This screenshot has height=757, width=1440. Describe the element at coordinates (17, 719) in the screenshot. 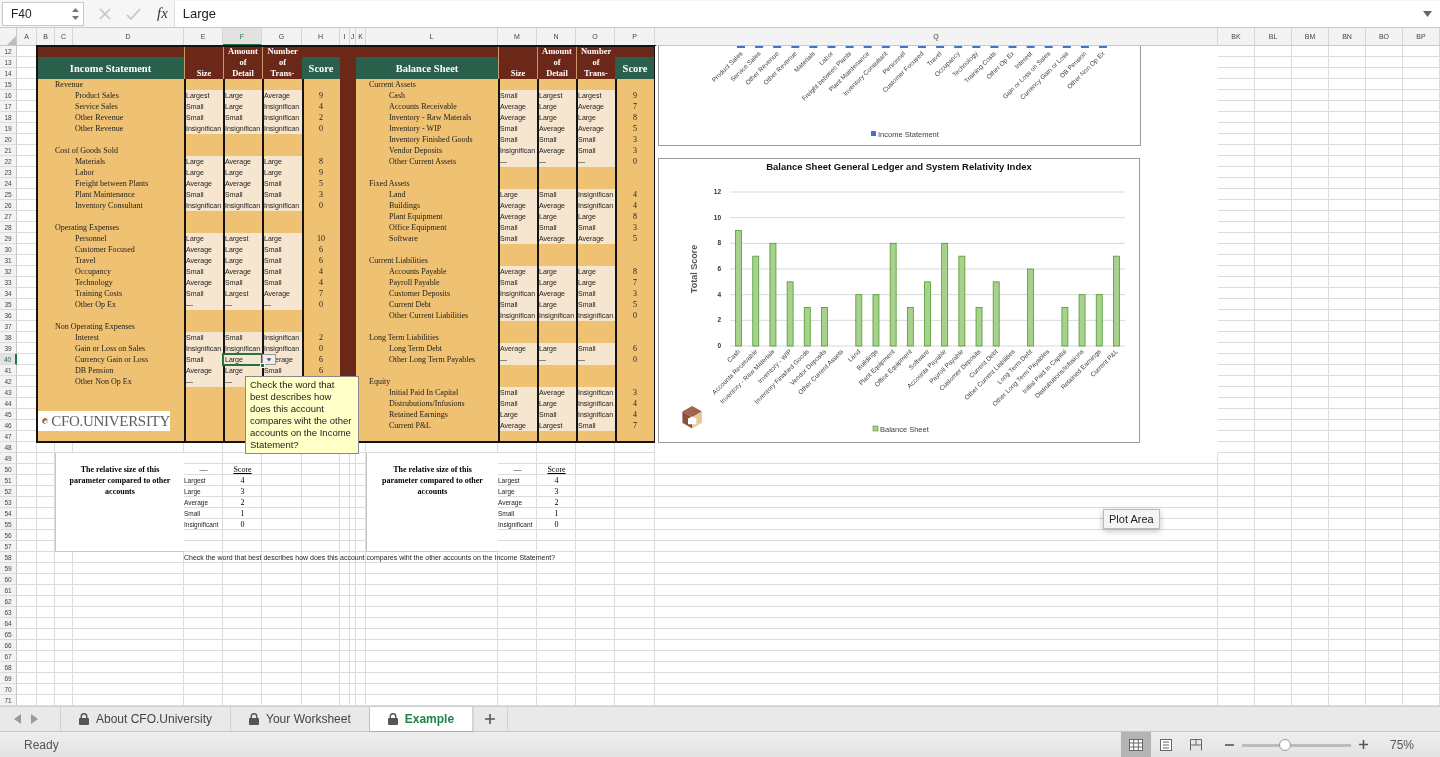

I see `scroll-left-icon` at that location.